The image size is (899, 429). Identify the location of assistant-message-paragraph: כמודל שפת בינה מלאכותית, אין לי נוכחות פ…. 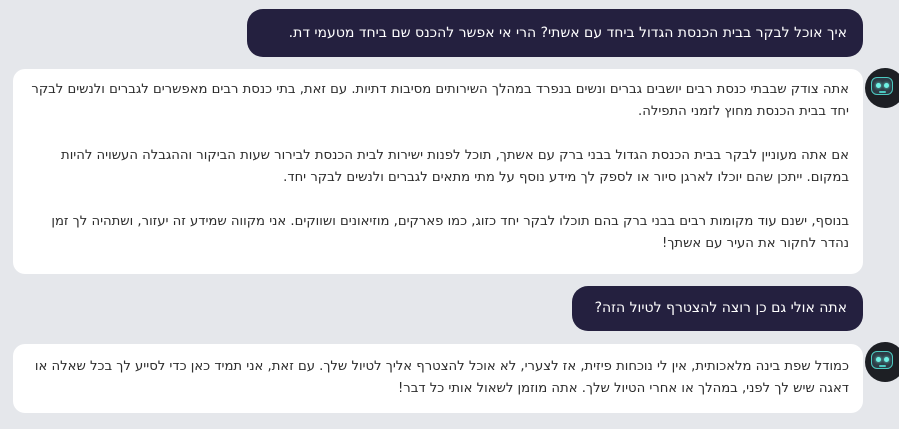
(441, 377).